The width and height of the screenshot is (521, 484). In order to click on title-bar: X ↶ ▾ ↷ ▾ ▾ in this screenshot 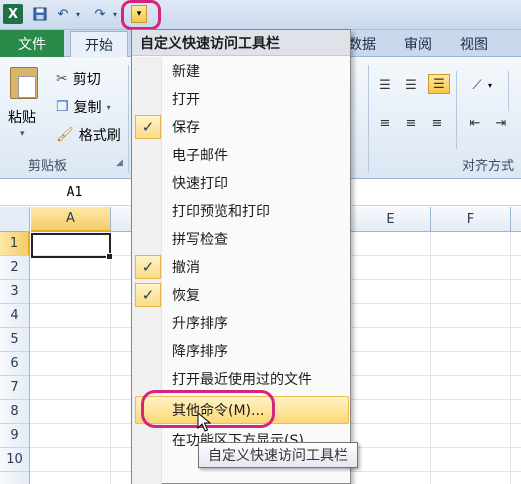, I will do `click(260, 15)`.